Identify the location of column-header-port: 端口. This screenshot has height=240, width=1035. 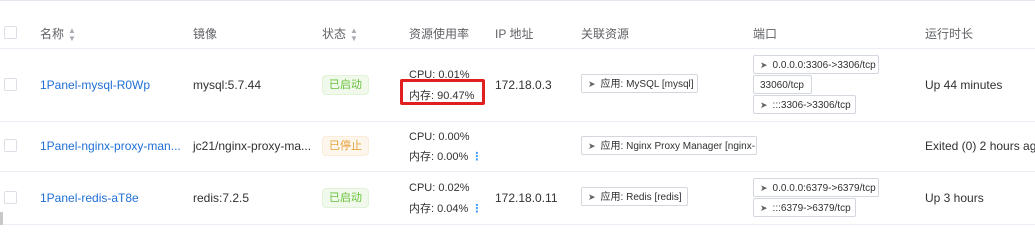
(765, 34).